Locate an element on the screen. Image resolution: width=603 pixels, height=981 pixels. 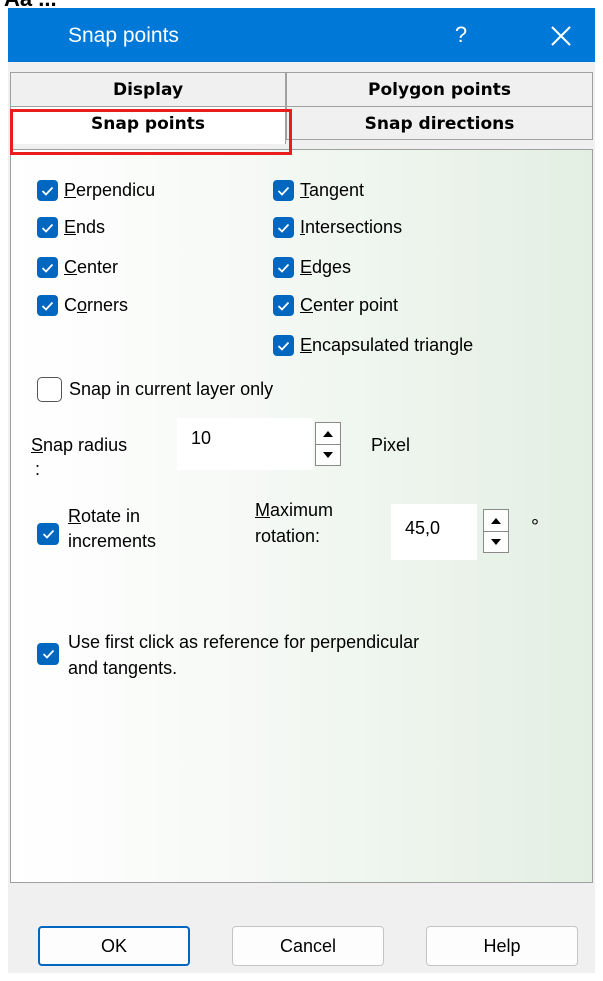
help-icon: ? is located at coordinates (461, 35).